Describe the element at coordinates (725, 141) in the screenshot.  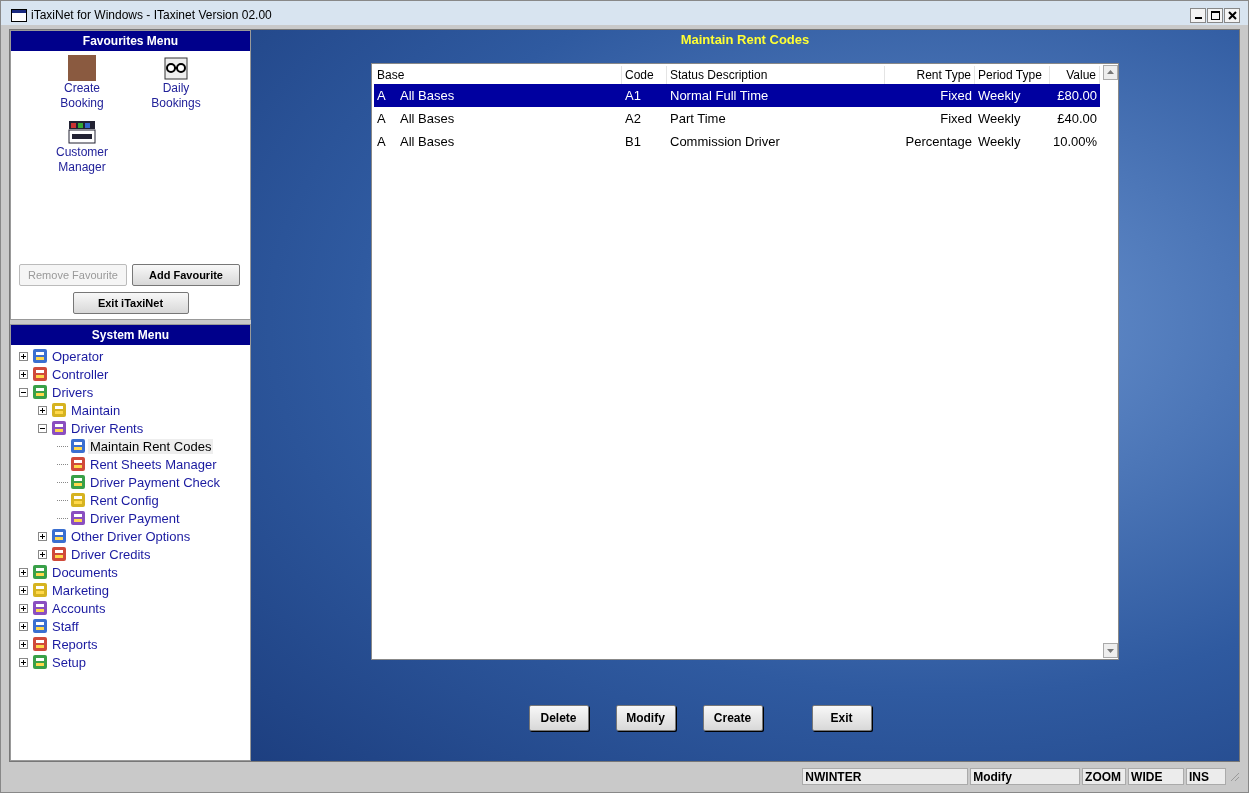
I see `table-cell-text: Commission Driver` at that location.